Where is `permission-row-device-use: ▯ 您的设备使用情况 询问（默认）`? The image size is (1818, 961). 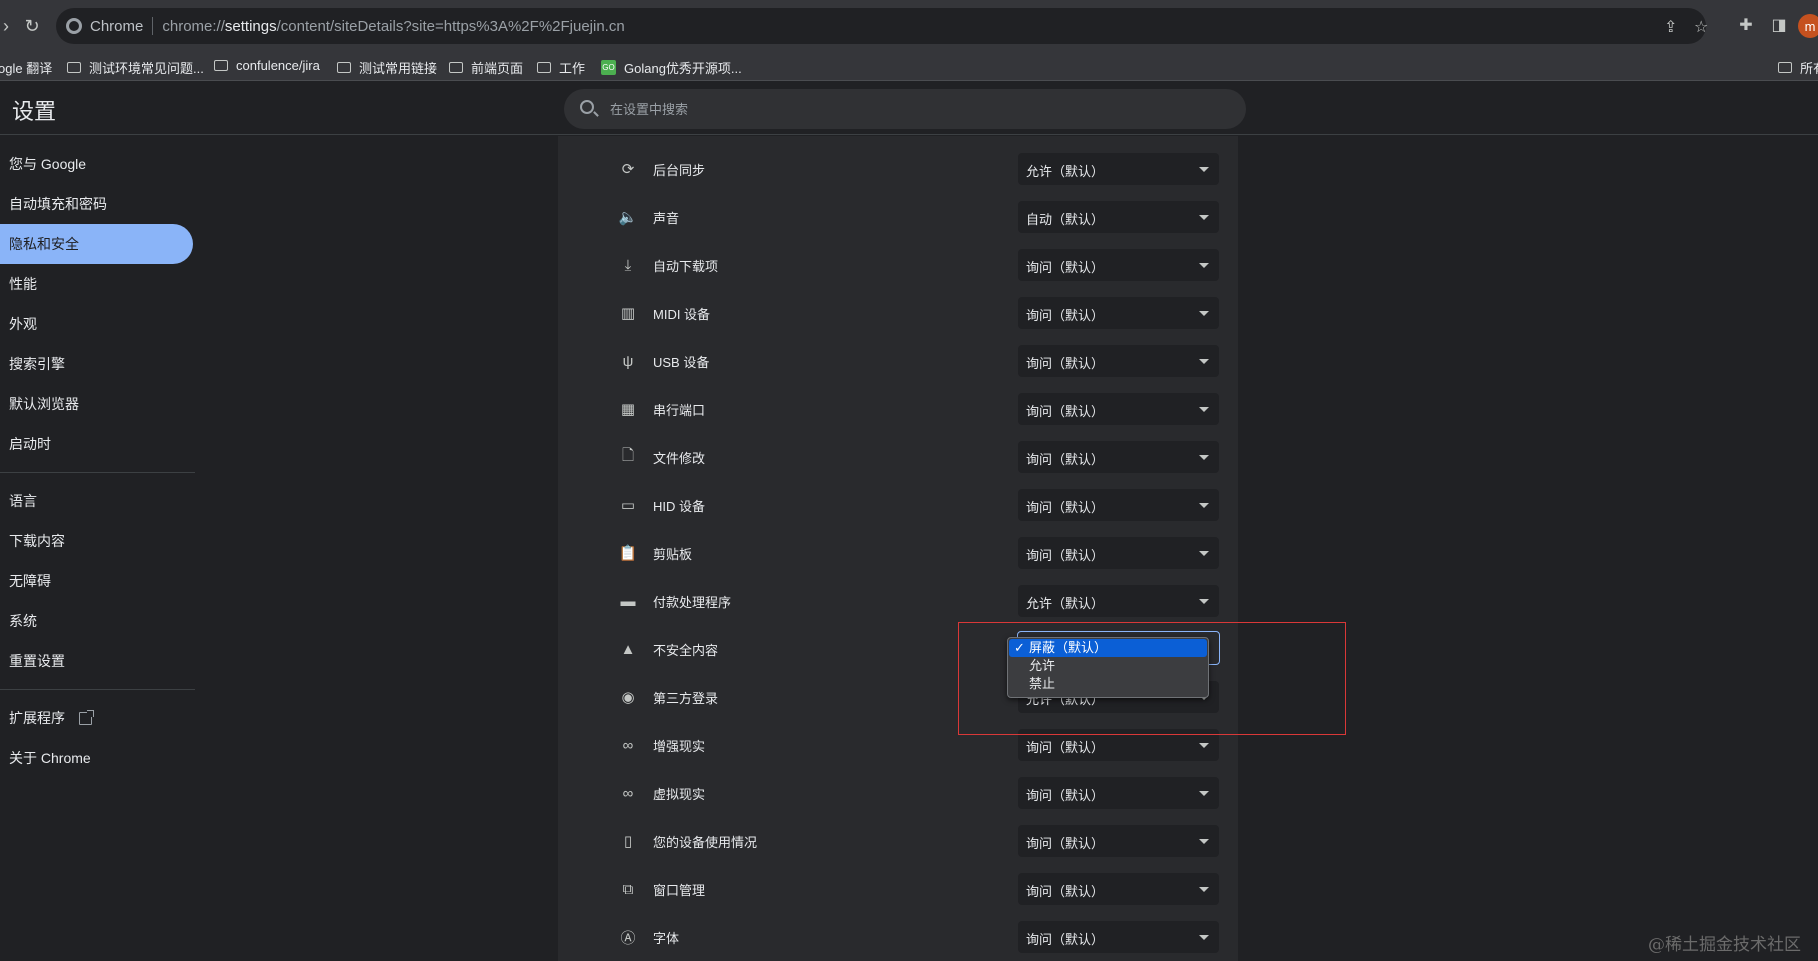
permission-row-device-use: ▯ 您的设备使用情况 询问（默认） is located at coordinates (898, 841).